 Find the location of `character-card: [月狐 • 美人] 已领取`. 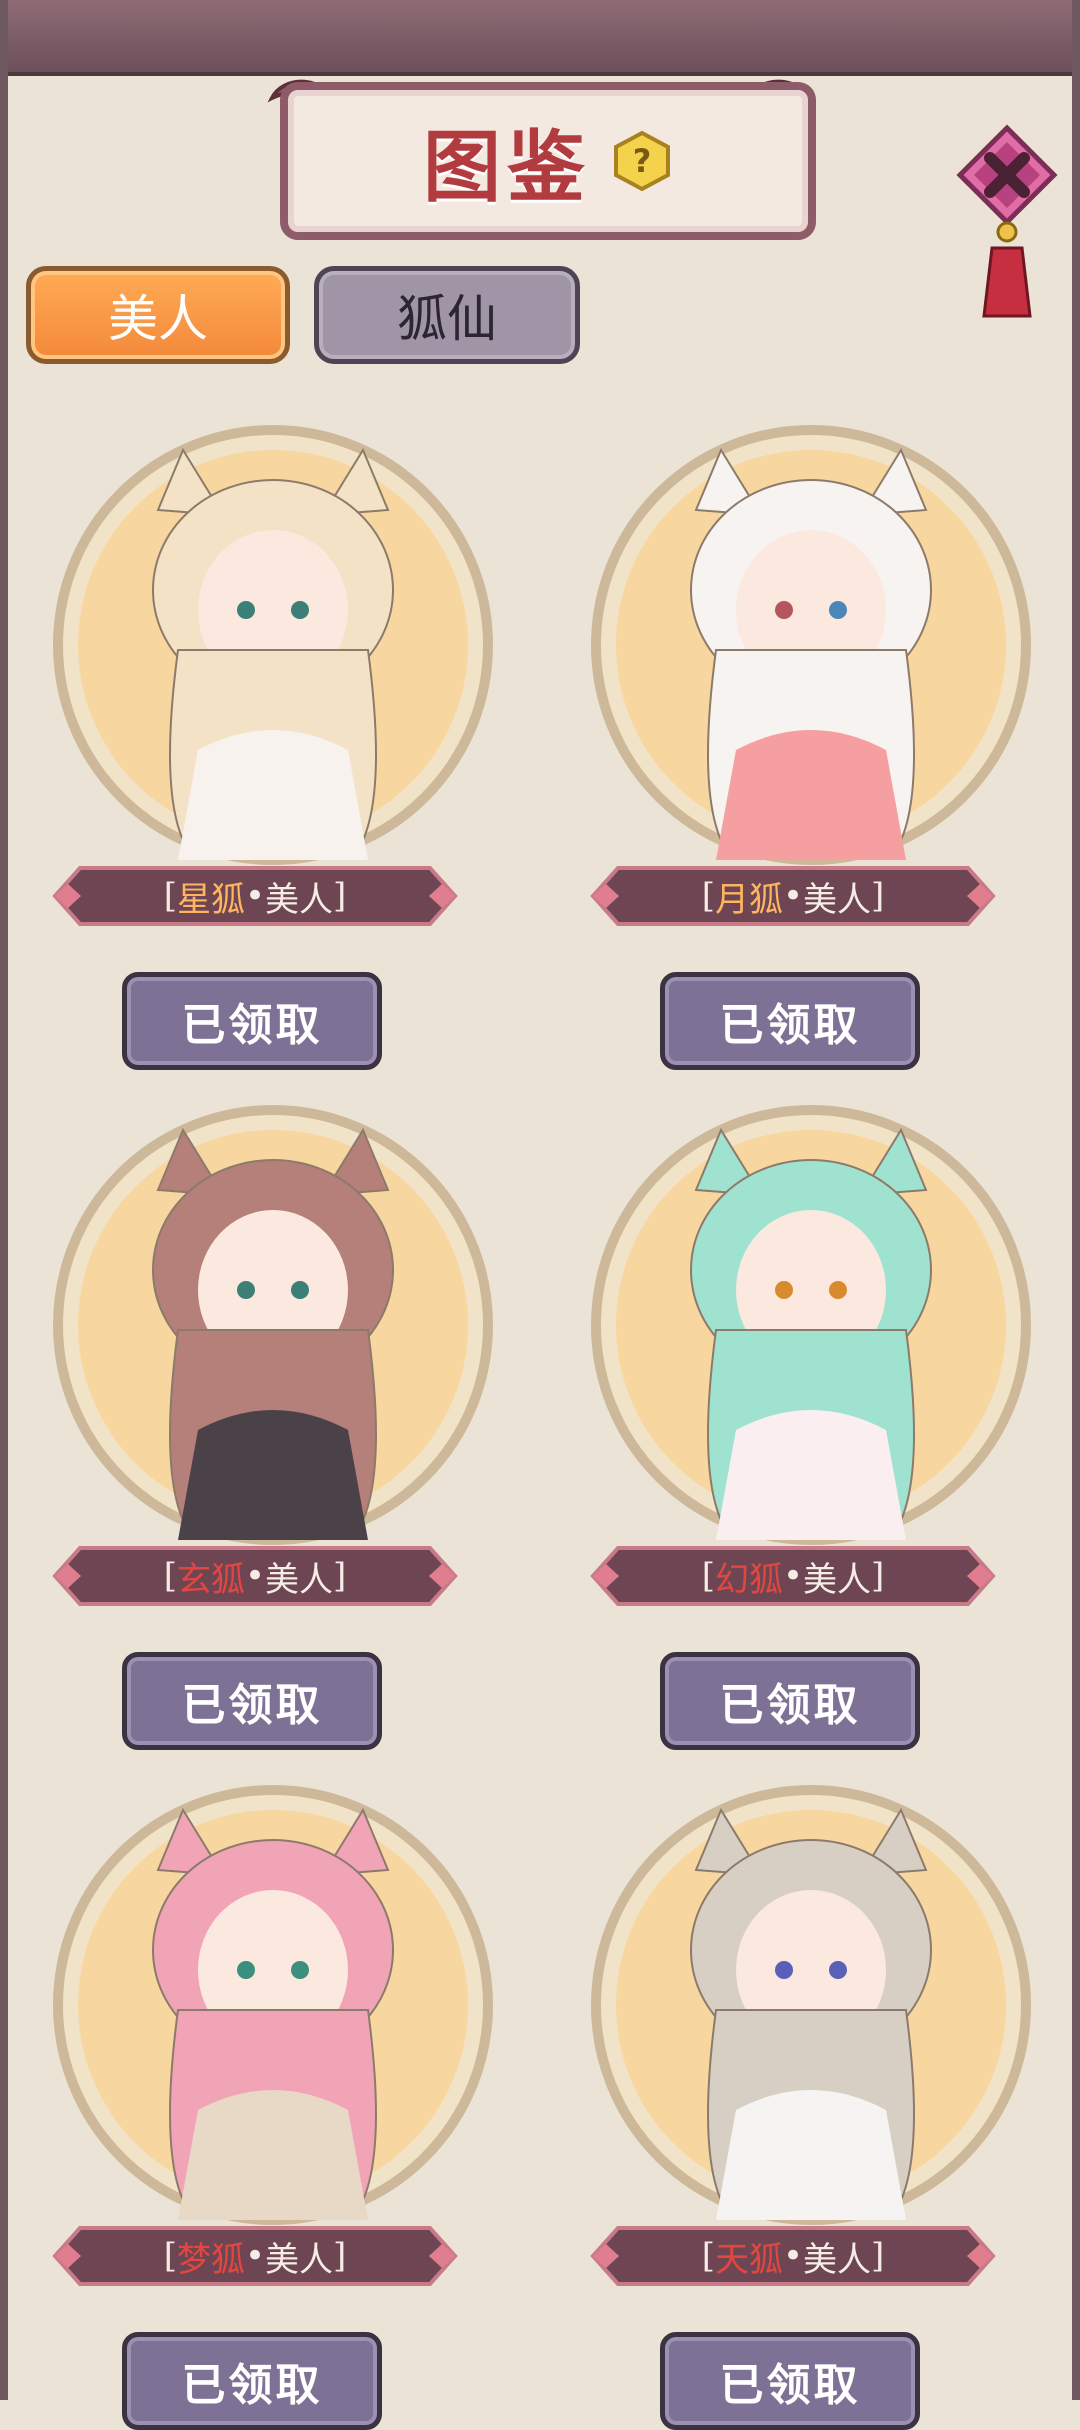

character-card: [月狐 • 美人] 已领取 is located at coordinates (811, 740).